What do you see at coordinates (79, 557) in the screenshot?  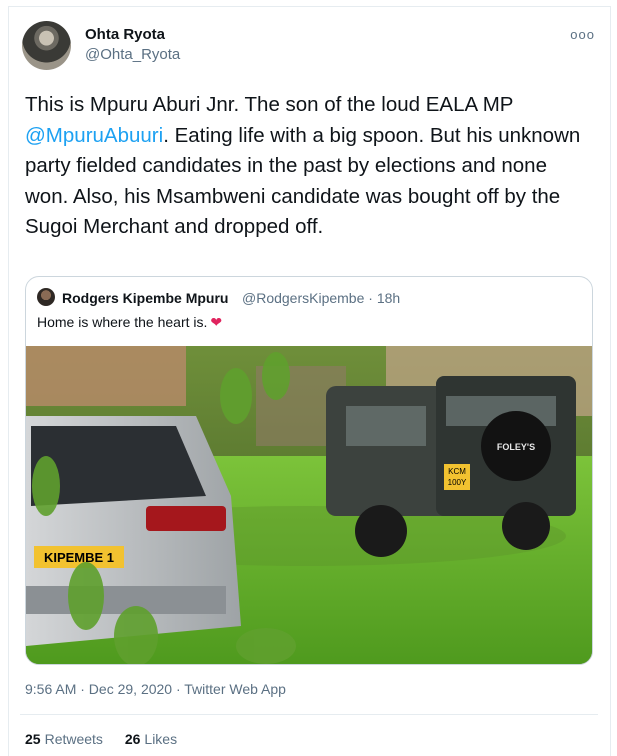 I see `plate-left: KIPEMBE 1` at bounding box center [79, 557].